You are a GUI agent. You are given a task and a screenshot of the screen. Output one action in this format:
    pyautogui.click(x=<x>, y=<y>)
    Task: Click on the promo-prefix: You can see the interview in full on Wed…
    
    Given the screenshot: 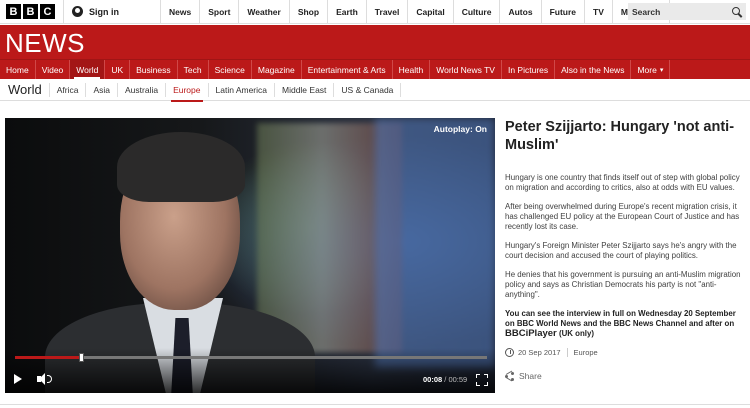 What is the action you would take?
    pyautogui.click(x=620, y=318)
    